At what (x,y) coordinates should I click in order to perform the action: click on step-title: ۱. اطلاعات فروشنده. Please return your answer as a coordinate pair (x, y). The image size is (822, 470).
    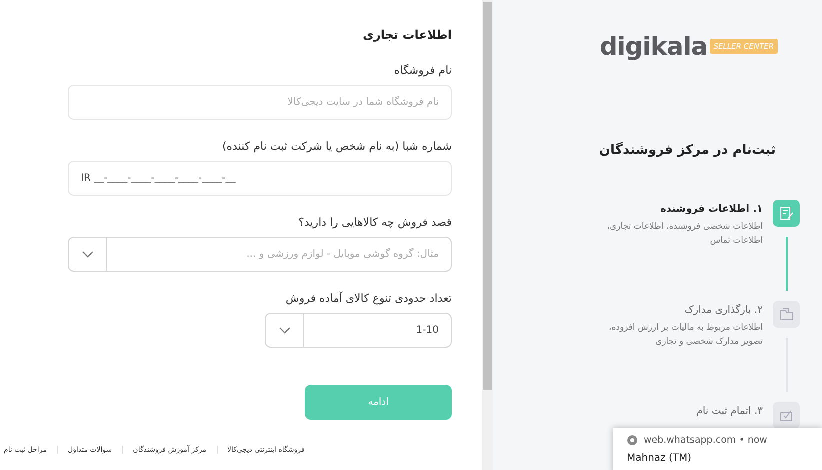
    Looking at the image, I should click on (711, 209).